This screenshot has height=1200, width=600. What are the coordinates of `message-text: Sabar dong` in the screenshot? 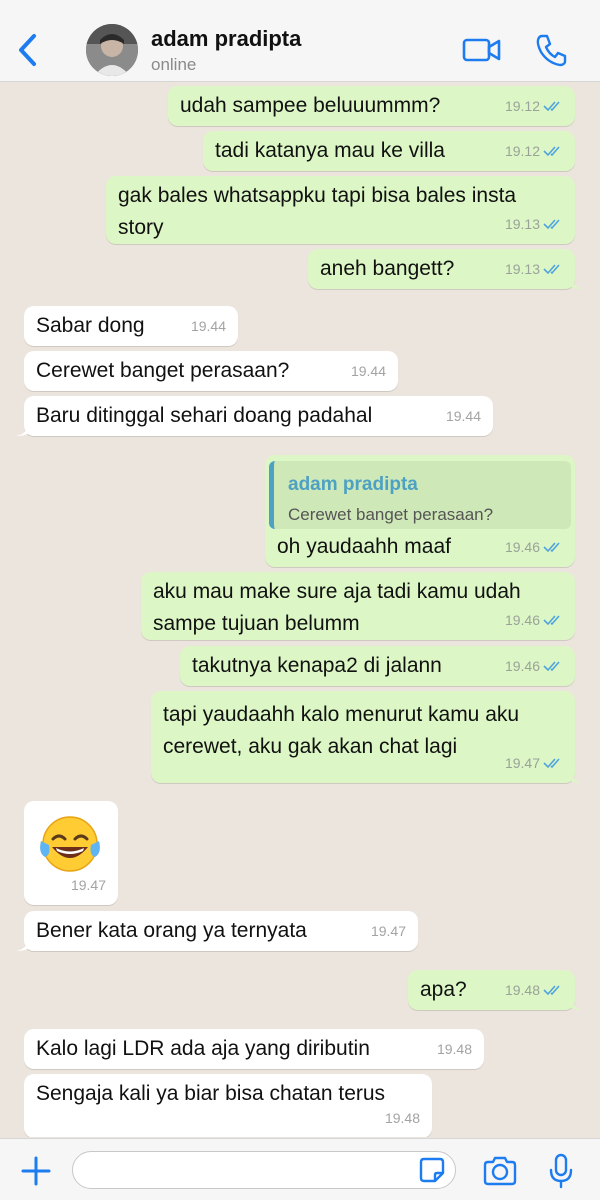 It's located at (90, 325).